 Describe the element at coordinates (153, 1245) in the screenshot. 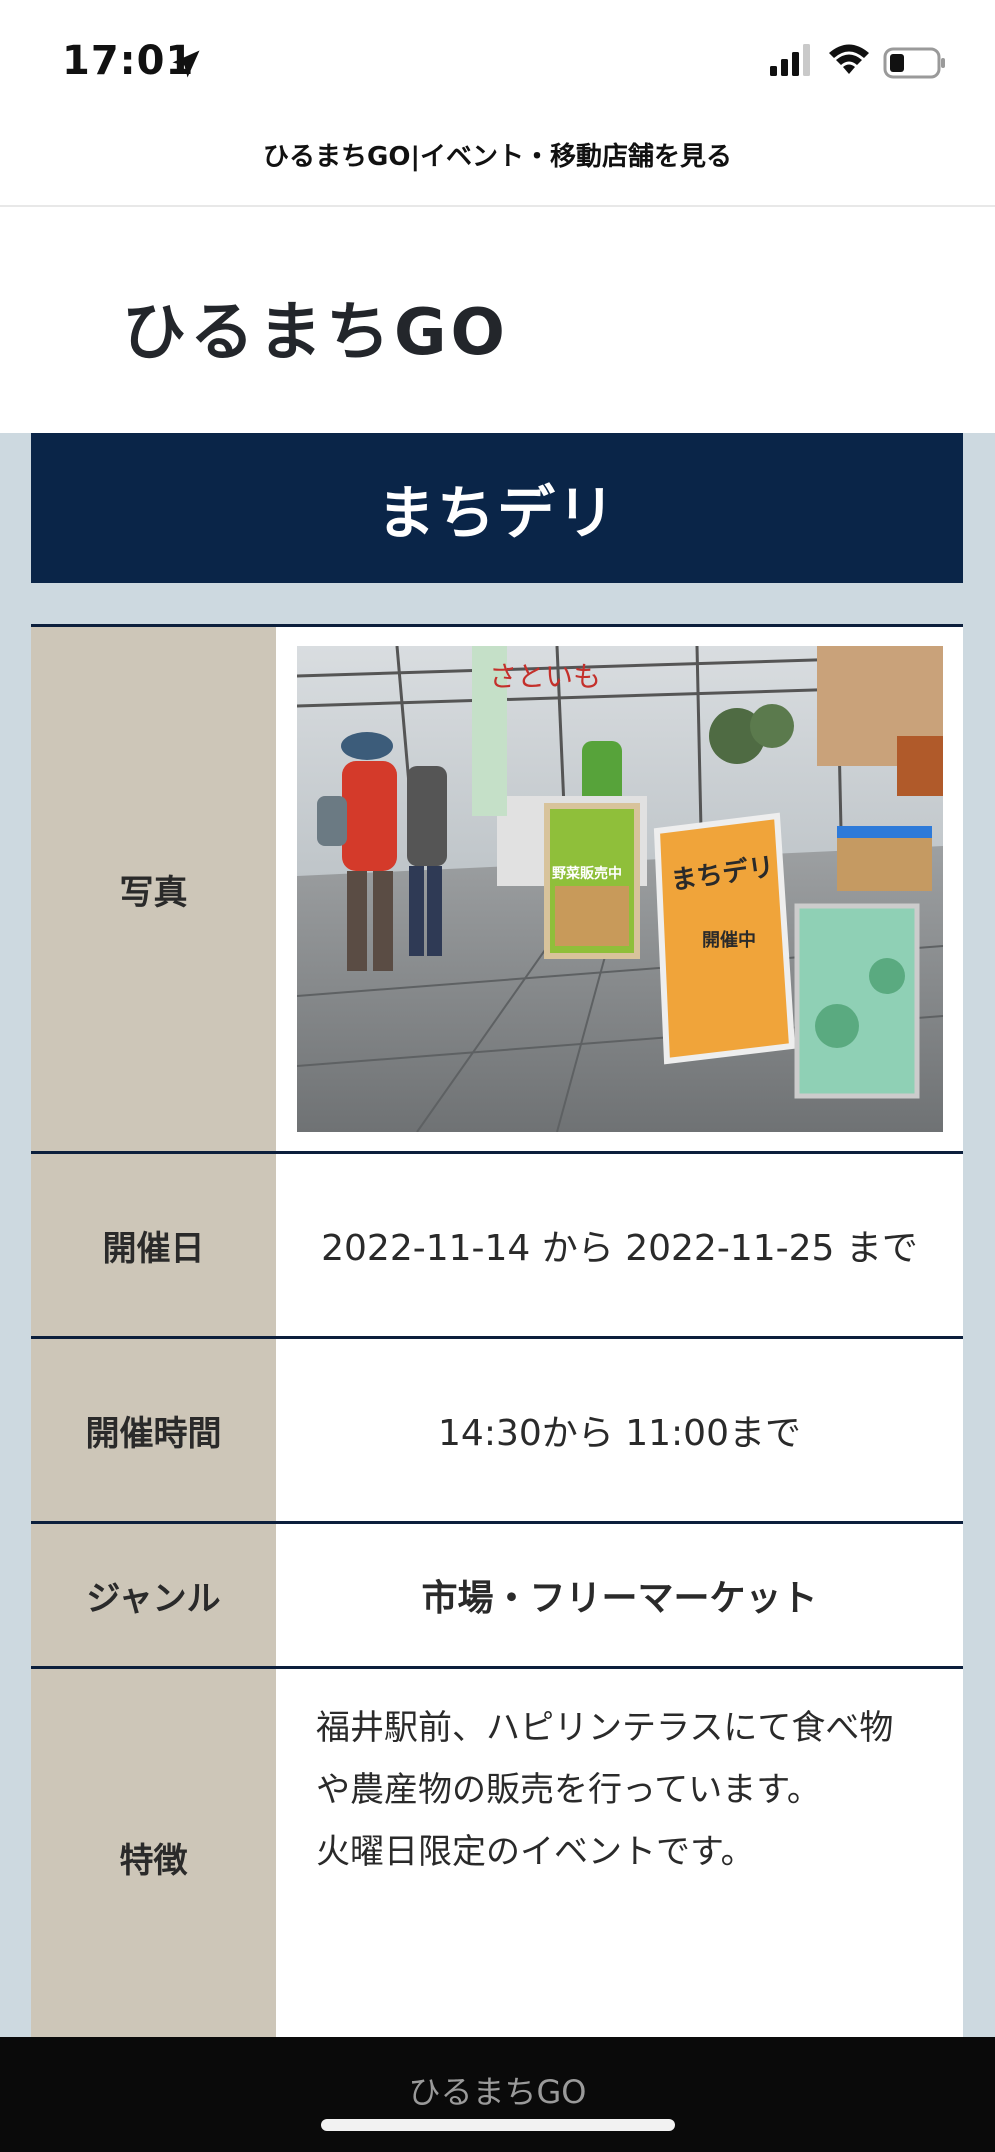

I see `row-label-date: 開催日` at that location.